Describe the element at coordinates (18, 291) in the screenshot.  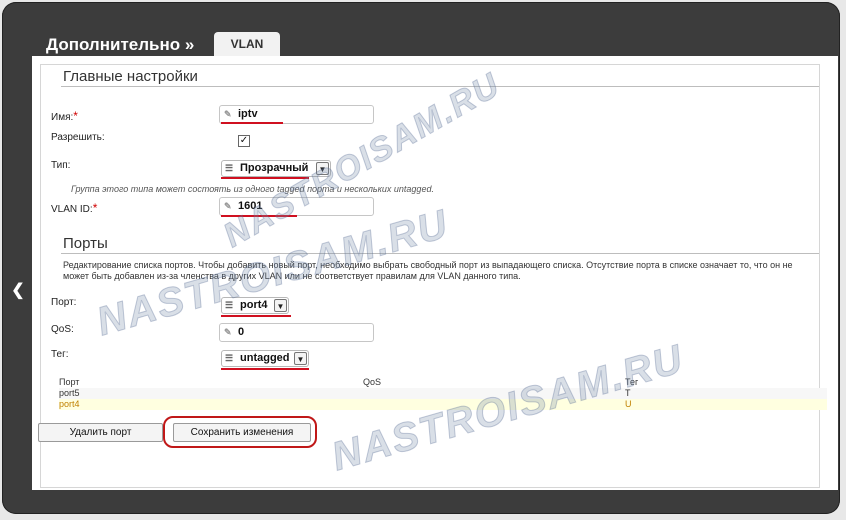
I see `chevron-left-icon: ❮` at that location.